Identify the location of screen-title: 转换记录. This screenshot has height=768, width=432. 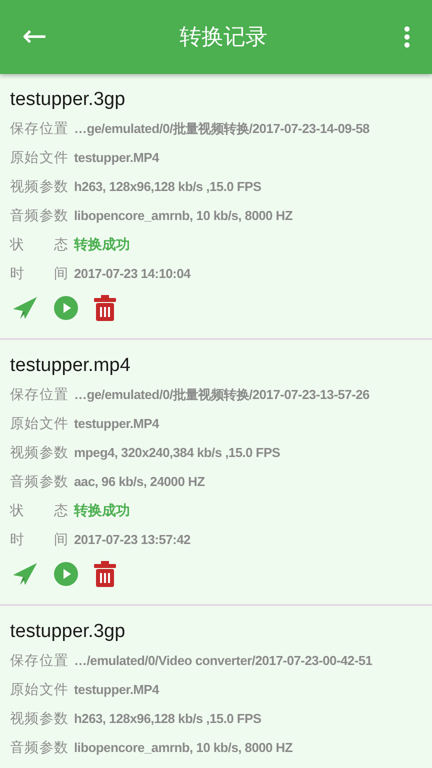
(223, 37).